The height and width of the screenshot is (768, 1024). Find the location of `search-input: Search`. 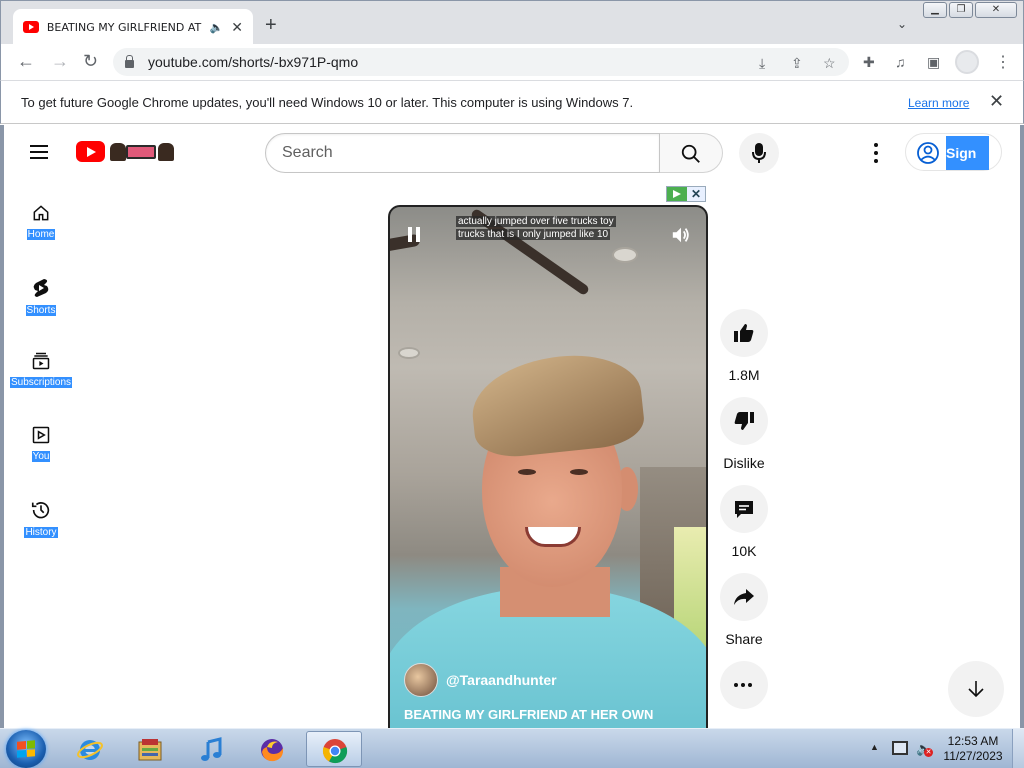

search-input: Search is located at coordinates (462, 153).